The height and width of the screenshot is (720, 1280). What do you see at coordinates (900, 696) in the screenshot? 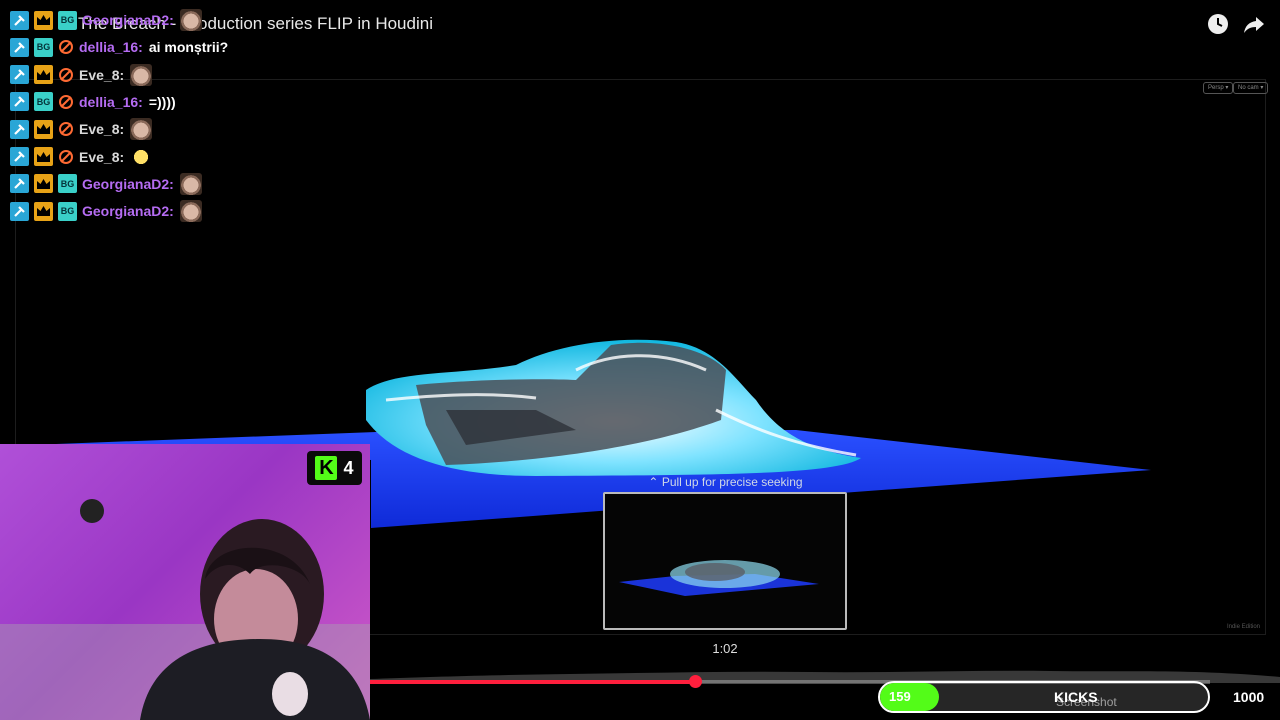
I see `goal-current-value: 159` at bounding box center [900, 696].